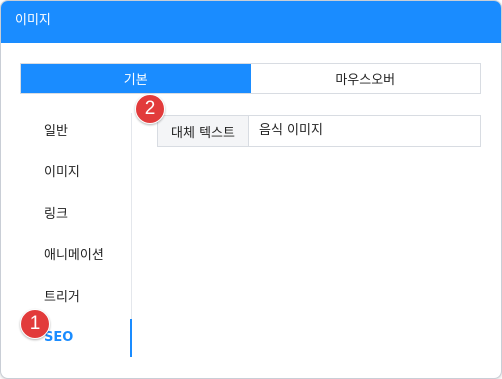 This screenshot has width=502, height=379. Describe the element at coordinates (33, 20) in the screenshot. I see `dialog-title: 이미지` at that location.